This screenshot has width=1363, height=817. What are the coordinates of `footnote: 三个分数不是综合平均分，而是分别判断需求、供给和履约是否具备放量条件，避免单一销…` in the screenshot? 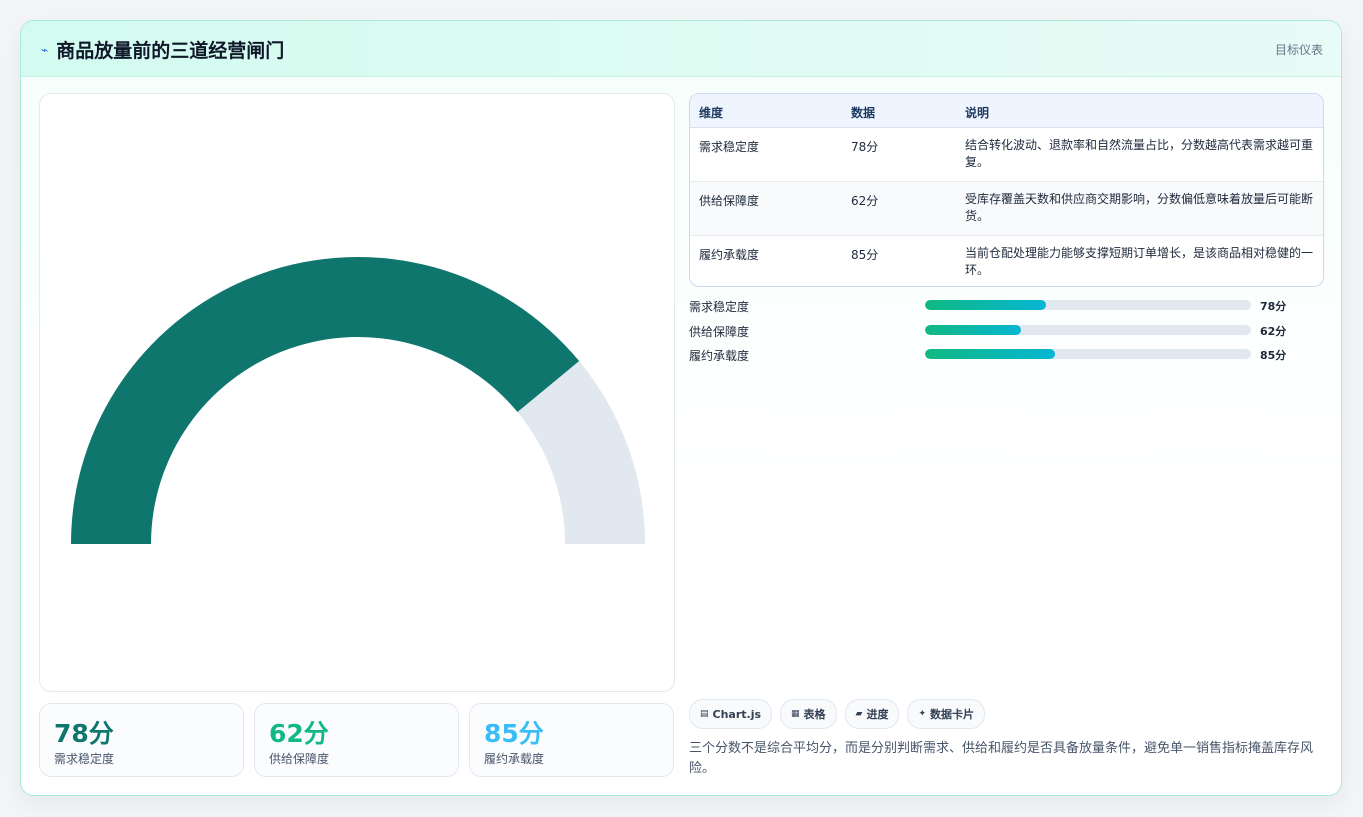 It's located at (1001, 758).